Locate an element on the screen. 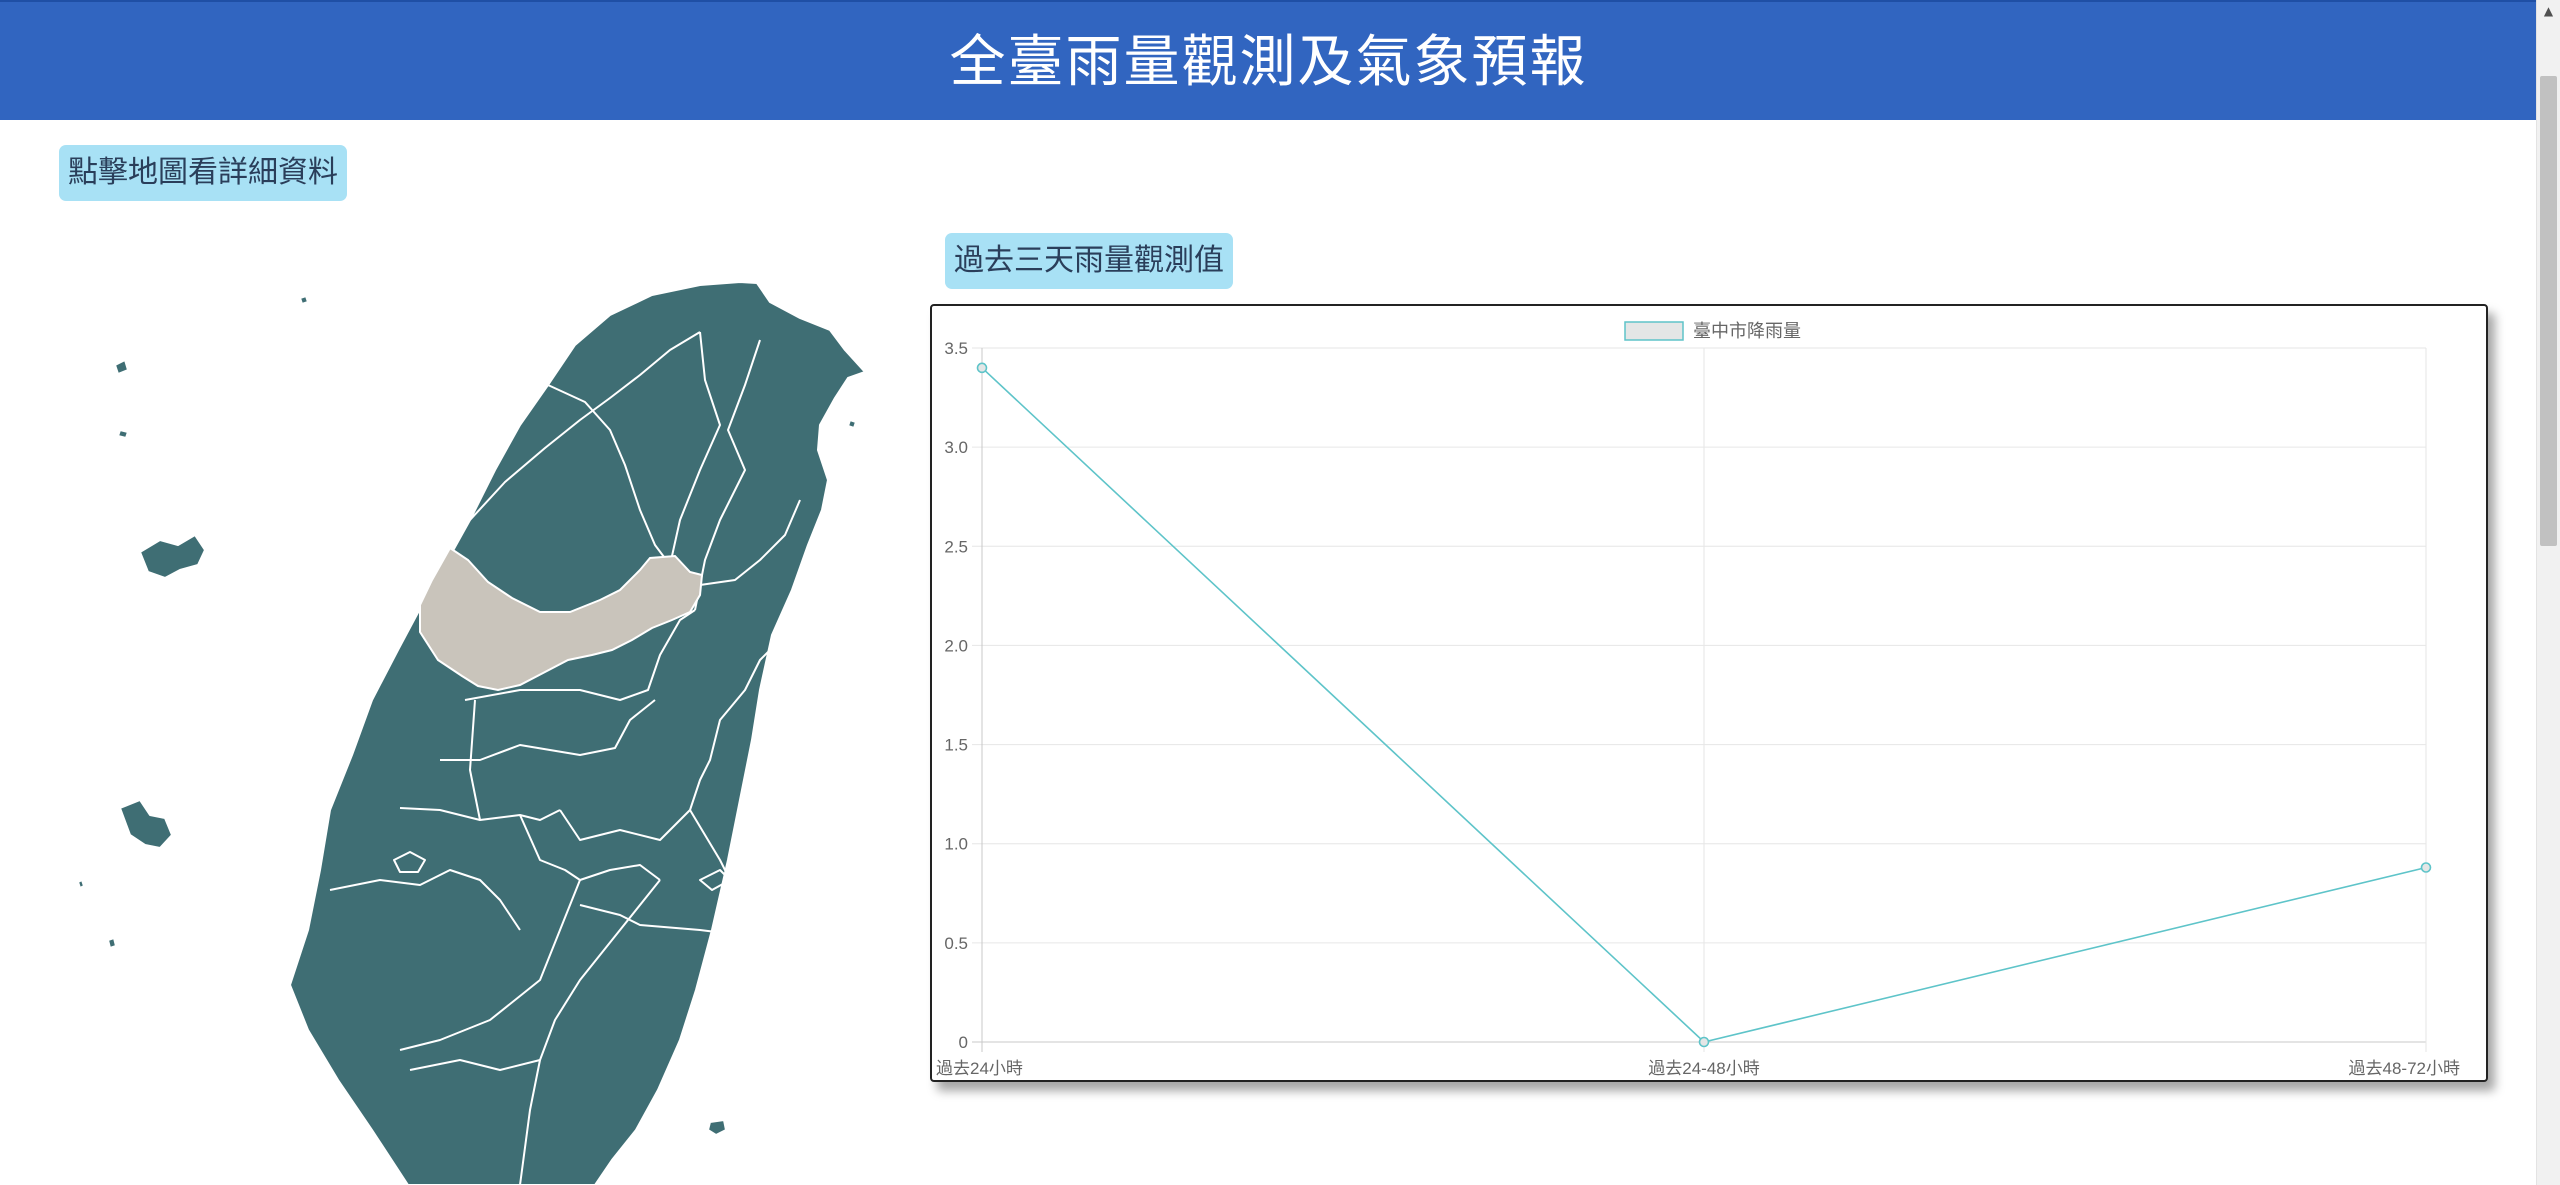 The image size is (2560, 1185). y-tick-label: 2.0 is located at coordinates (956, 645).